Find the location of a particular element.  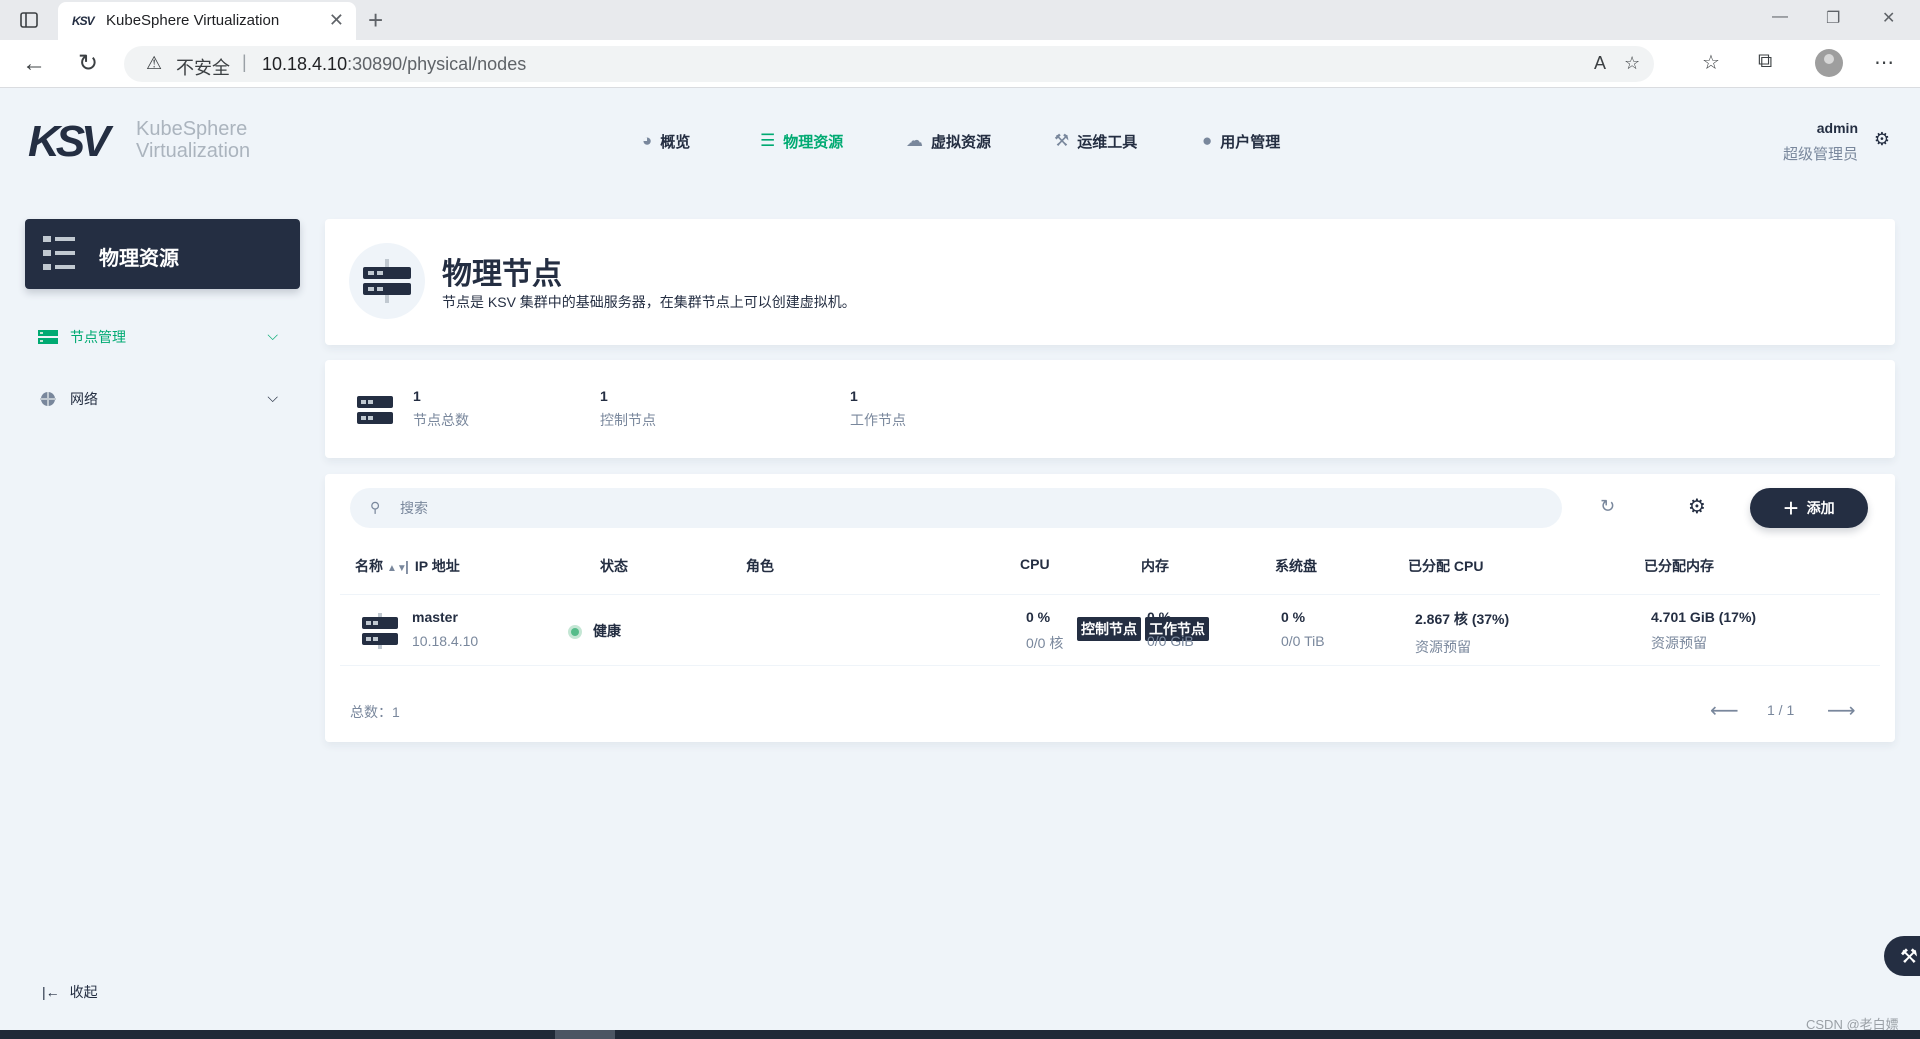

url-host: 10.18.4.10 is located at coordinates (305, 64).